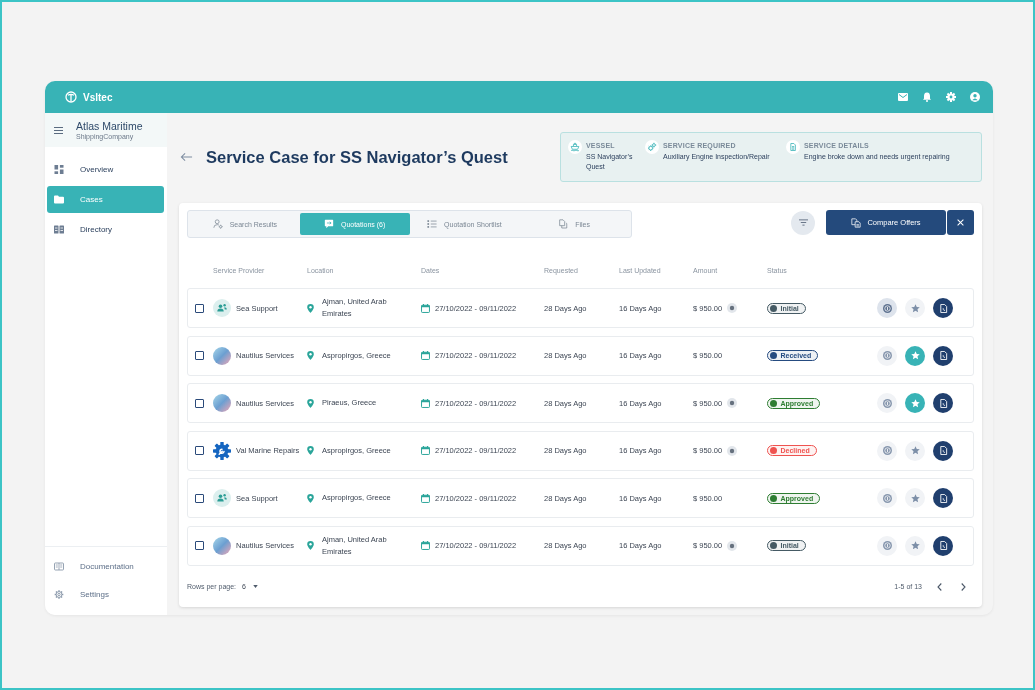  I want to click on mail-icon, so click(903, 97).